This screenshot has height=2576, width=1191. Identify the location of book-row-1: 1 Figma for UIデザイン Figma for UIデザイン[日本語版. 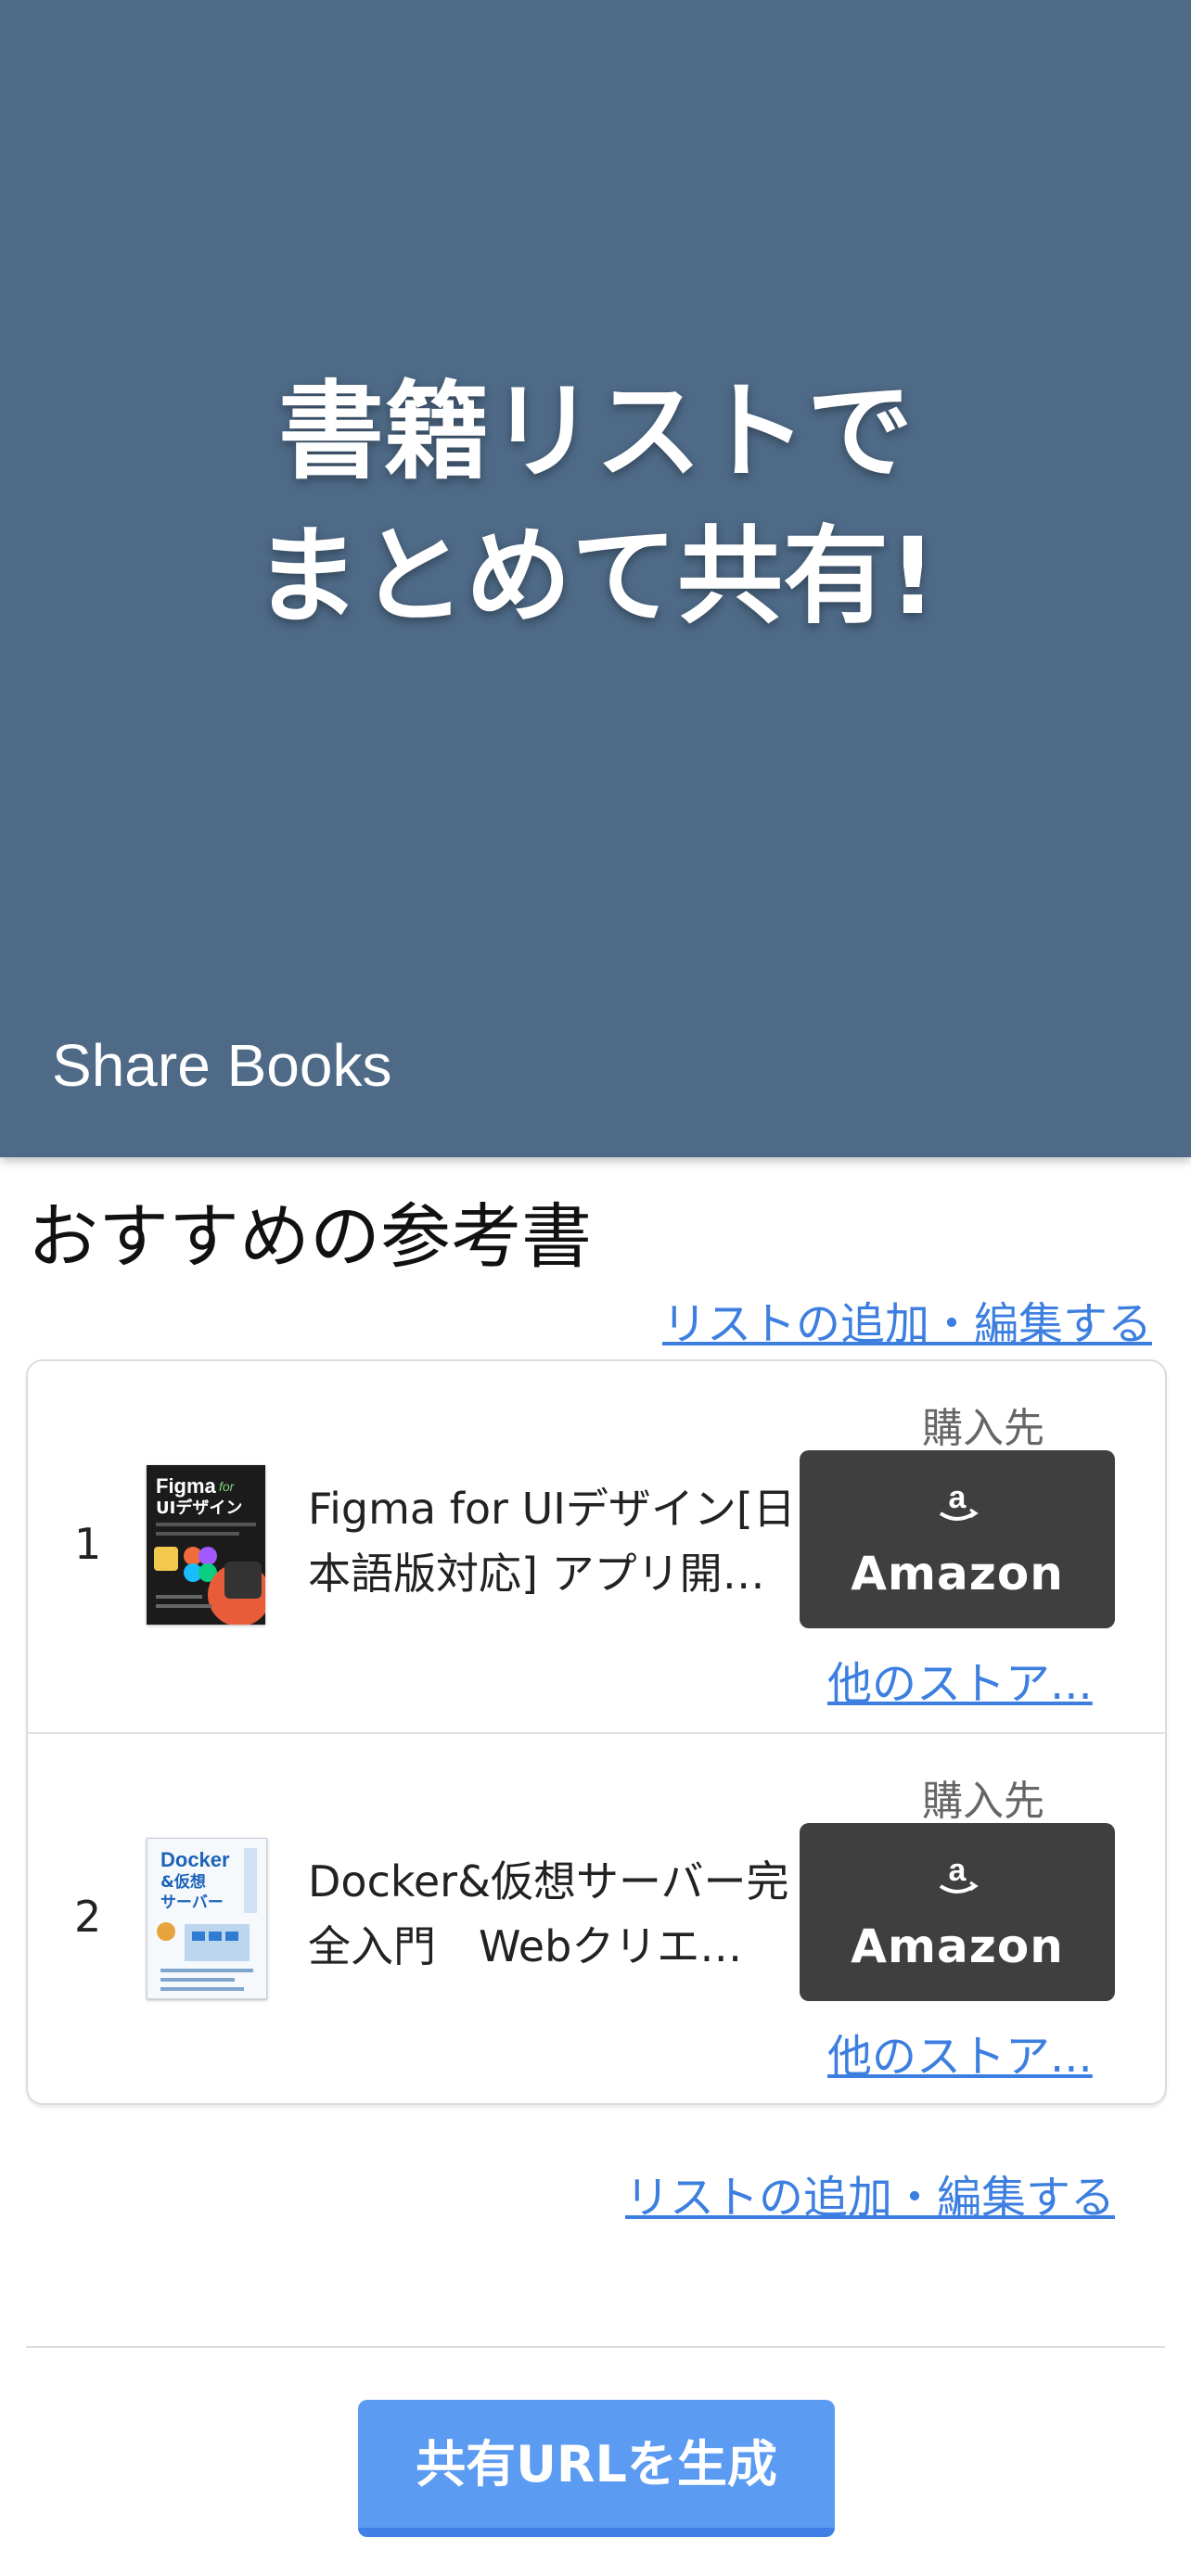
(597, 1547).